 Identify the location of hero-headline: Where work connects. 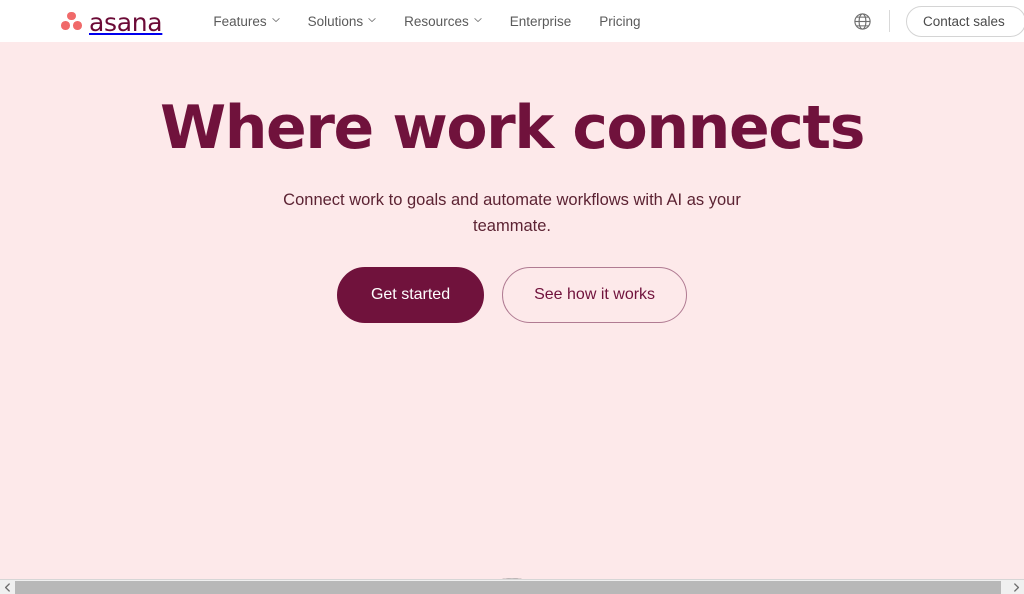
(512, 128).